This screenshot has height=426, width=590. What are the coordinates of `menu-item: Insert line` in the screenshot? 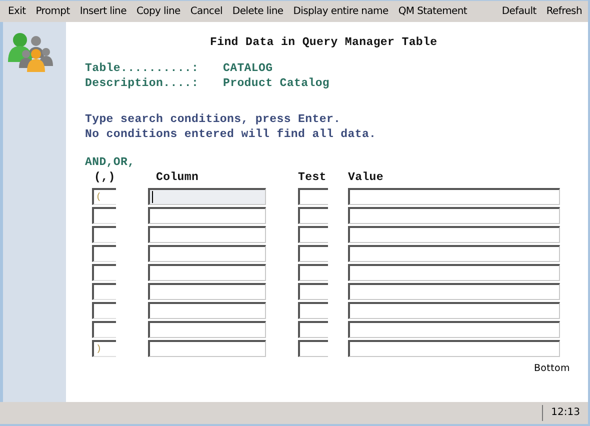 It's located at (103, 11).